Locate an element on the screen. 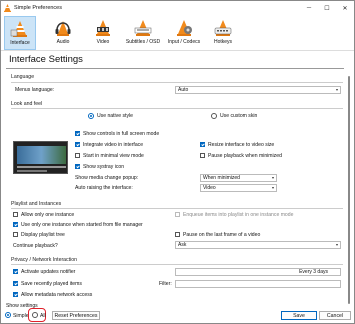 The image size is (355, 324). playlist-tree-checkbox is located at coordinates (15, 234).